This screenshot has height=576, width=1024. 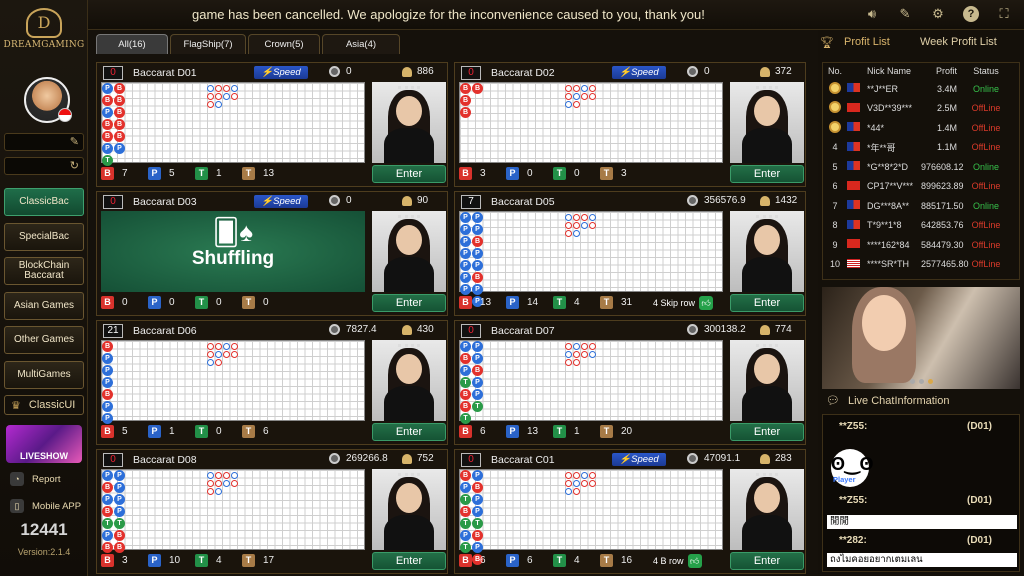 What do you see at coordinates (942, 244) in the screenshot?
I see `profit-value: 584479.30` at bounding box center [942, 244].